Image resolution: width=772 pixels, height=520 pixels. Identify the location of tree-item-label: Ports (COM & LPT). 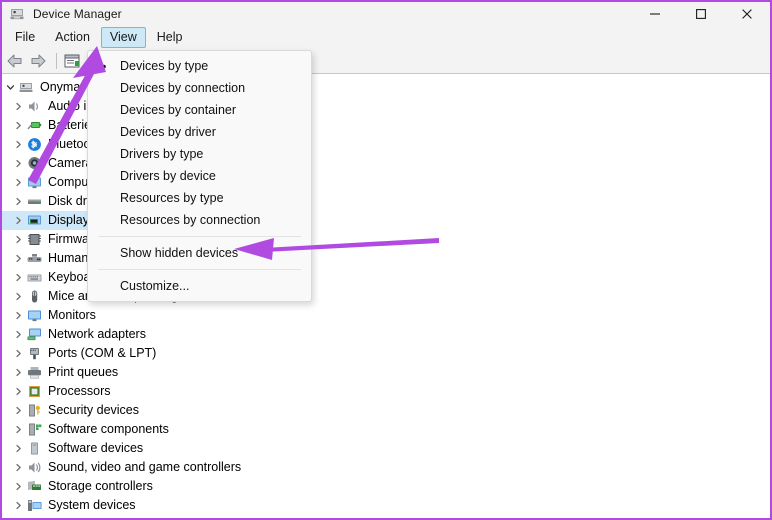
(102, 353).